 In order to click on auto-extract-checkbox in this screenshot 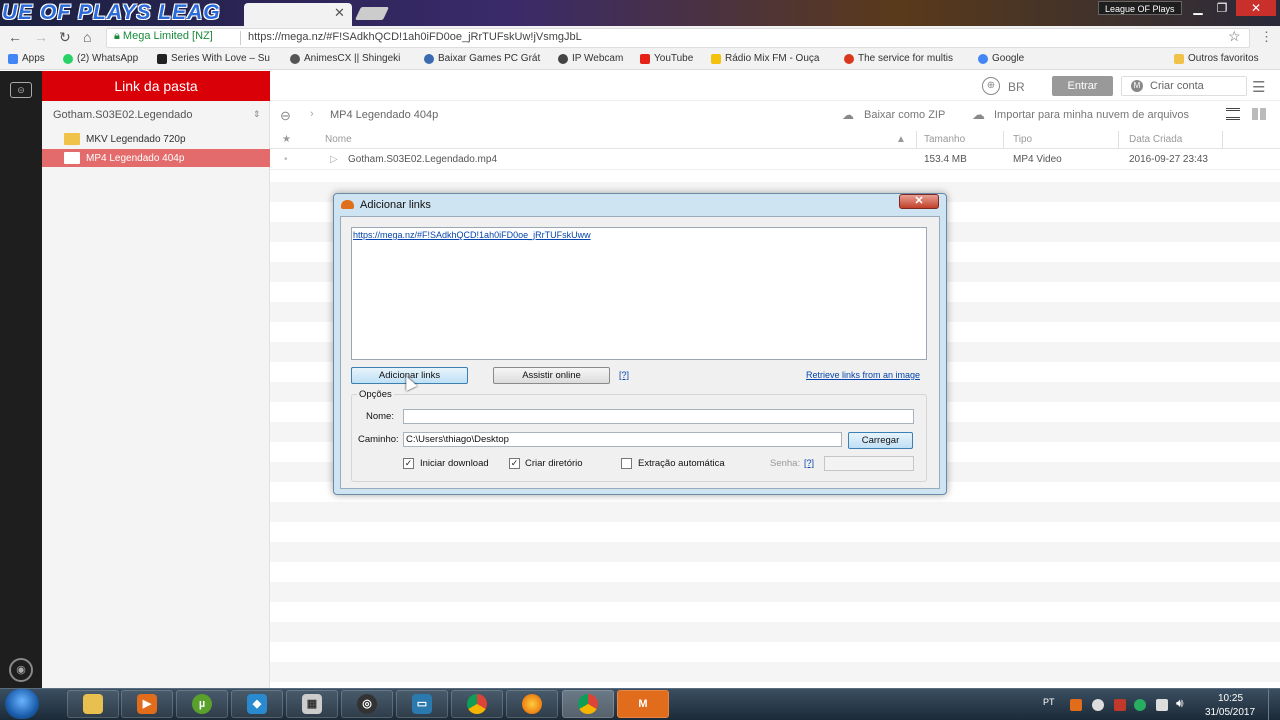, I will do `click(626, 463)`.